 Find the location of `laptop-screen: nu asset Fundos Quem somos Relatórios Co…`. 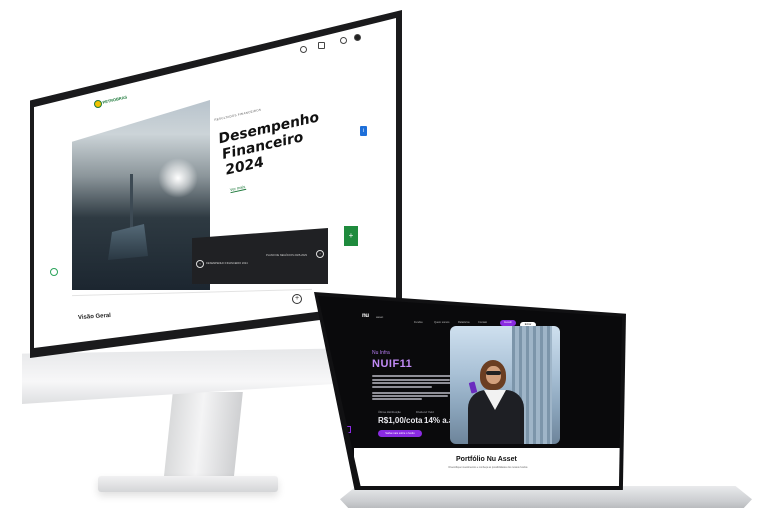

laptop-screen: nu asset Fundos Quem somos Relatórios Co… is located at coordinates (470, 391).